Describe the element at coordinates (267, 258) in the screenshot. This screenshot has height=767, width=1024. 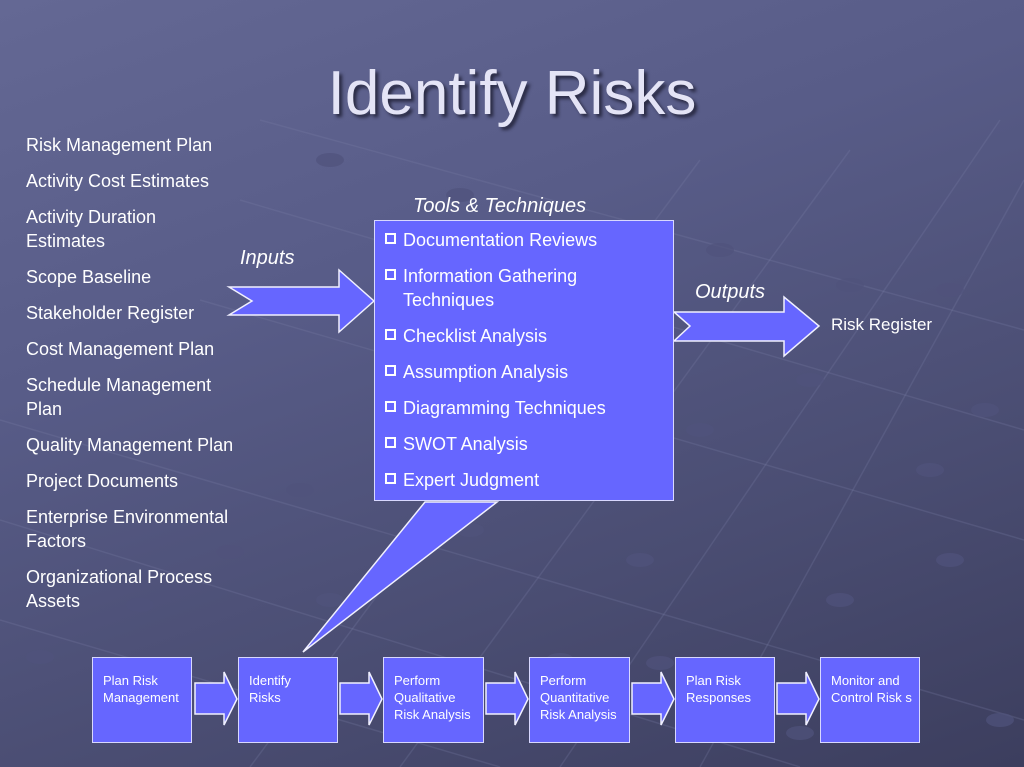
I see `inputs-label: Inputs` at that location.